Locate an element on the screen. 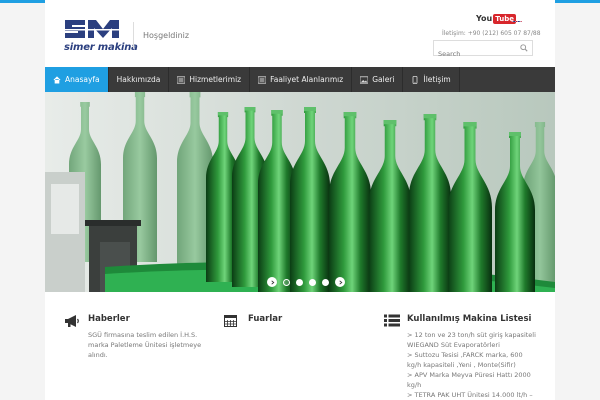 This screenshot has width=600, height=400. logo-mark-icon is located at coordinates (92, 29).